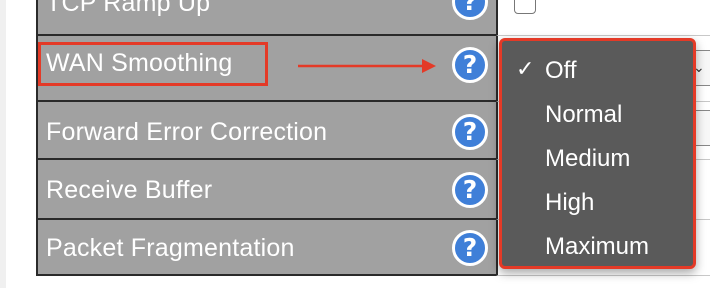 This screenshot has width=710, height=288. I want to click on label-cell: Forward Error Correction, so click(266, 131).